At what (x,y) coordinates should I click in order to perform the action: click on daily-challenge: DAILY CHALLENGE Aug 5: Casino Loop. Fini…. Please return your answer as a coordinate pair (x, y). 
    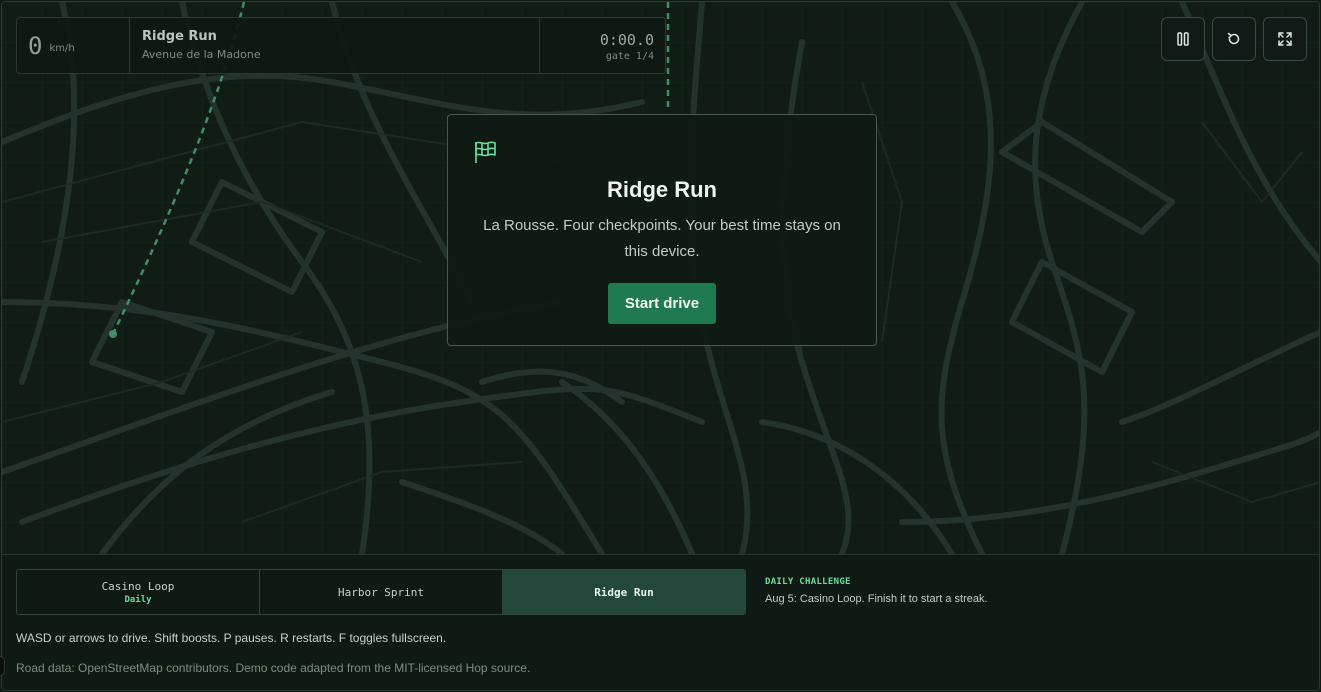
    Looking at the image, I should click on (876, 591).